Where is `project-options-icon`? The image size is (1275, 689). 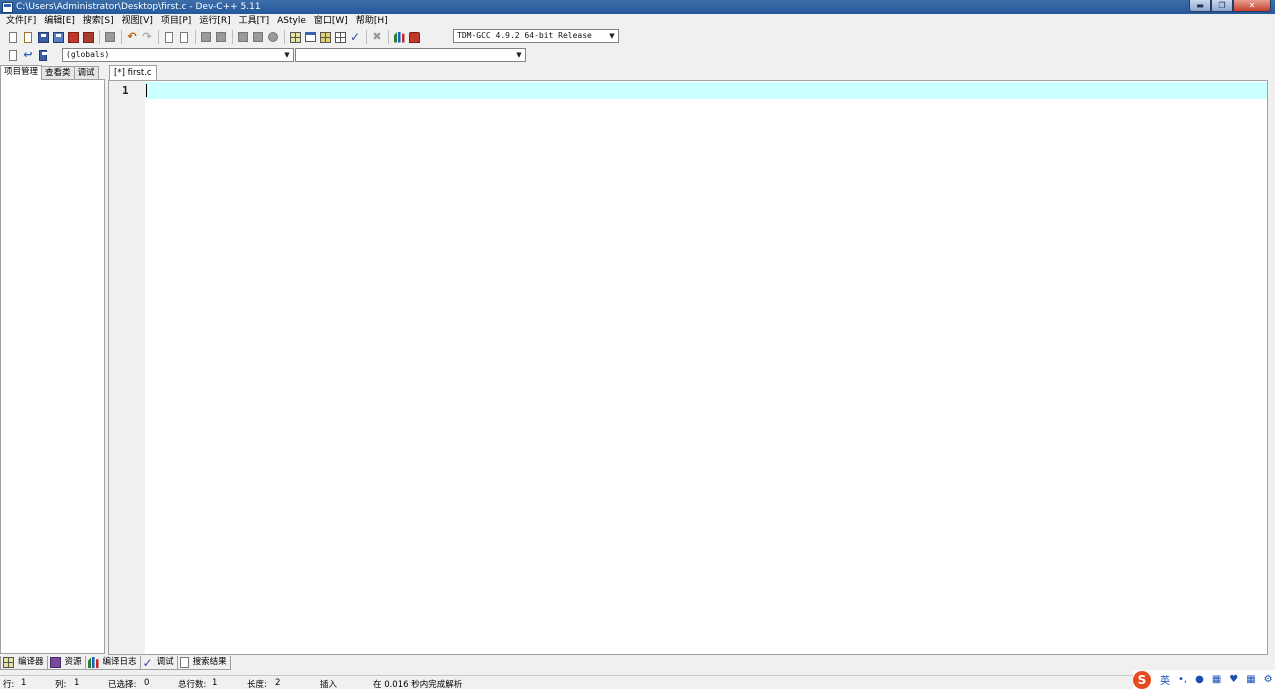 project-options-icon is located at coordinates (43, 55).